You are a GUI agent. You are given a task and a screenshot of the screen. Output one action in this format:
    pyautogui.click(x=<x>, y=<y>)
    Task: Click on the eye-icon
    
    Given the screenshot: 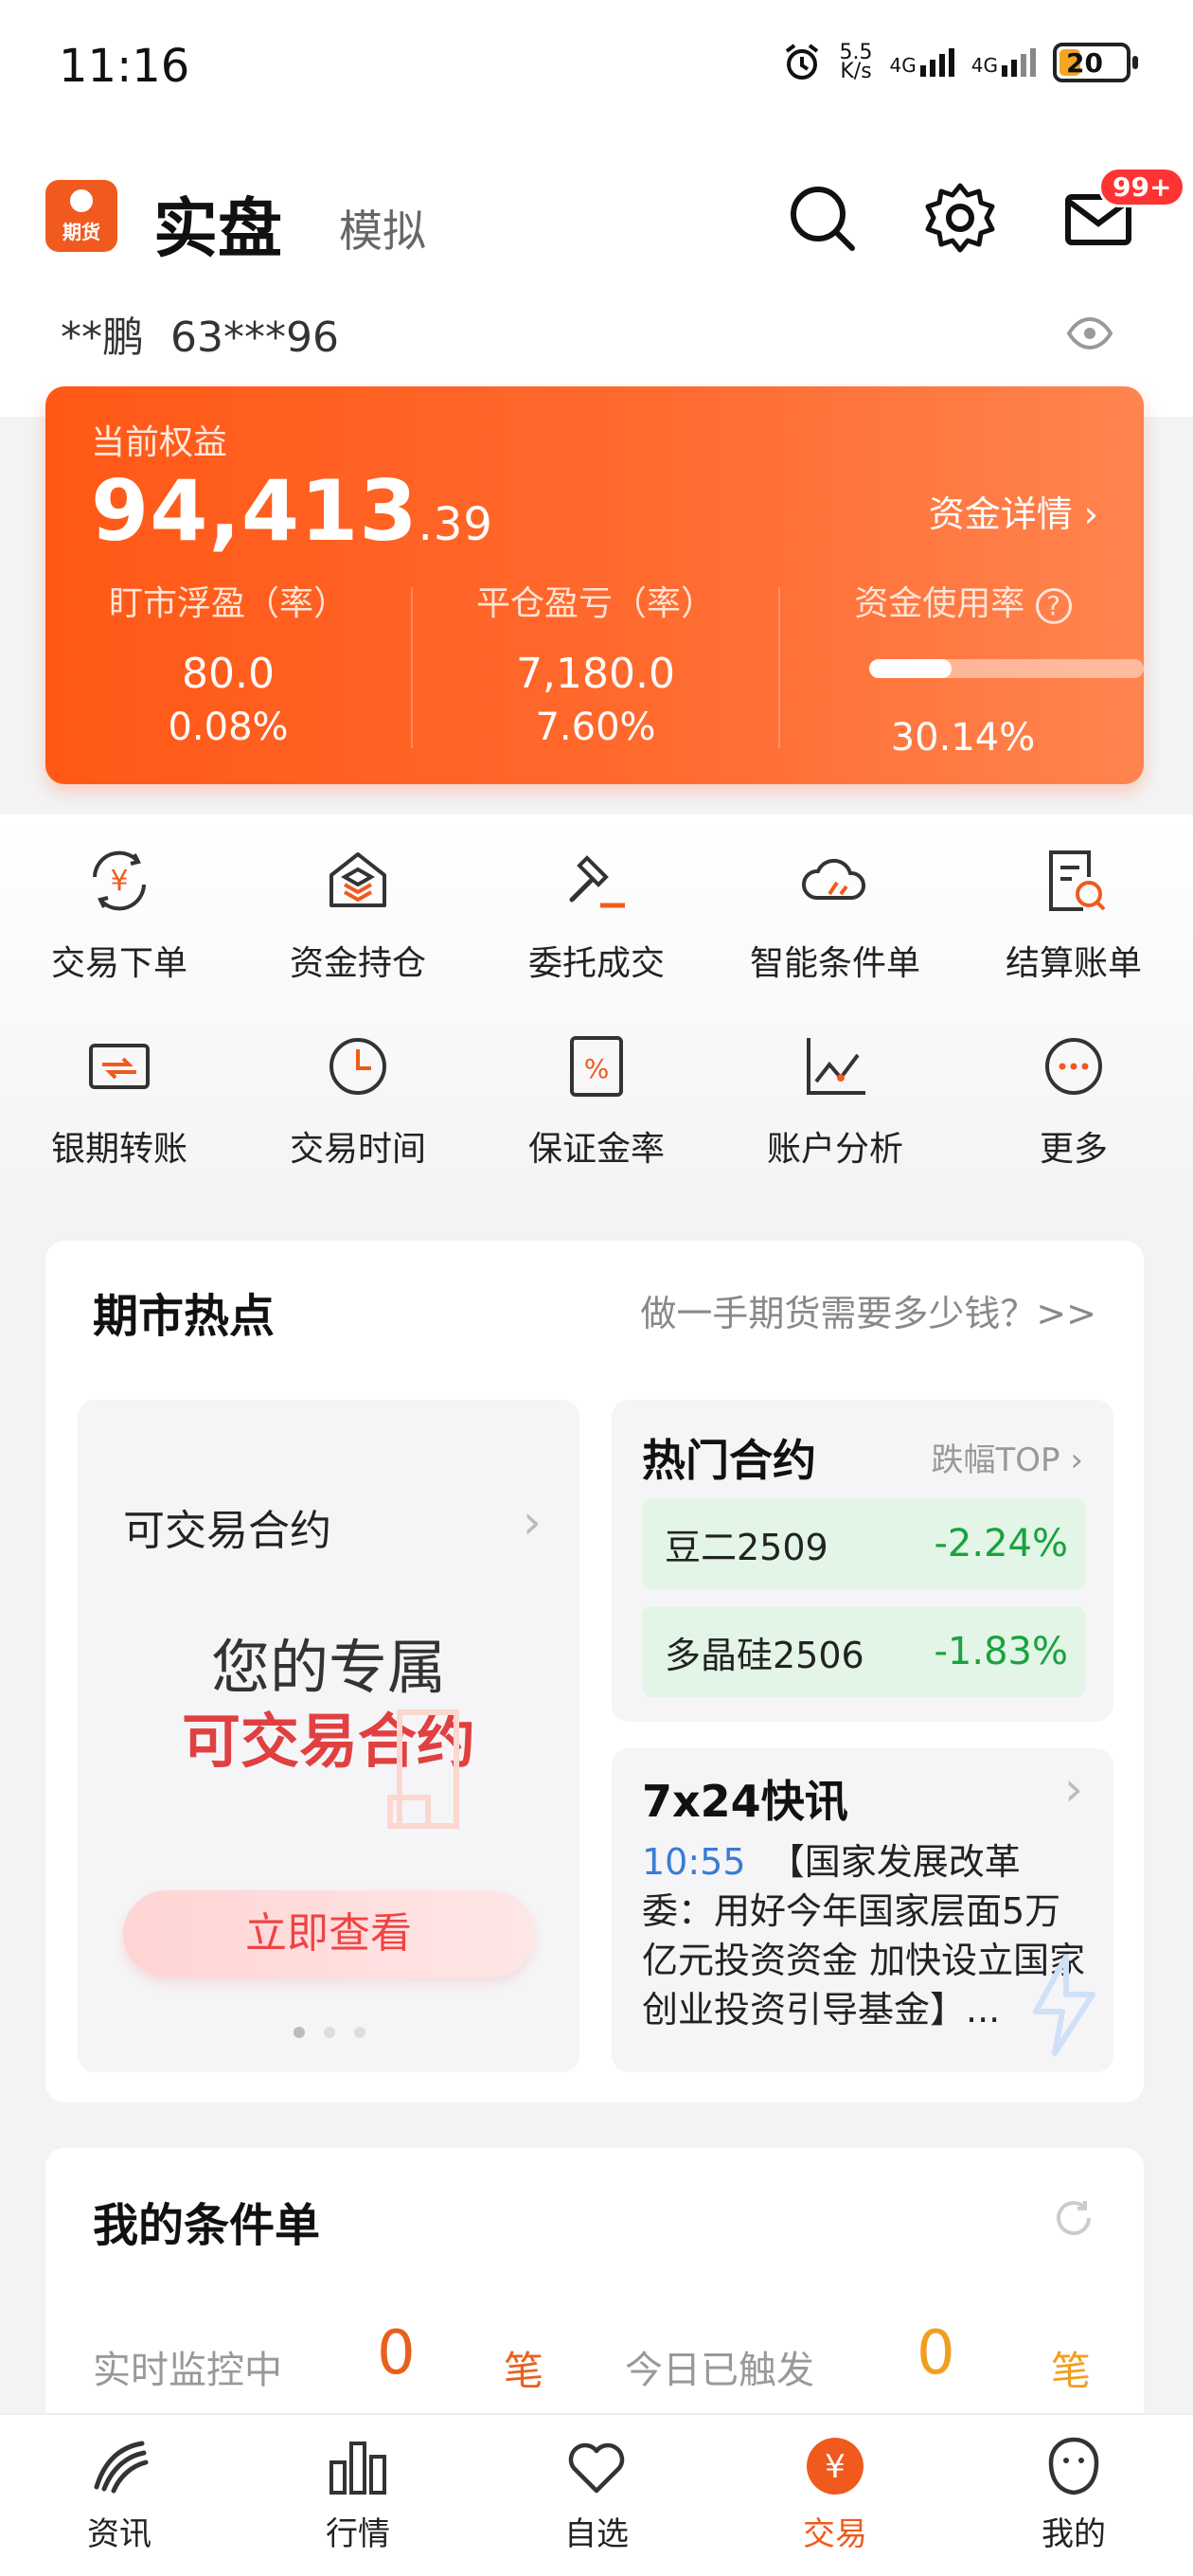 What is the action you would take?
    pyautogui.click(x=1089, y=333)
    